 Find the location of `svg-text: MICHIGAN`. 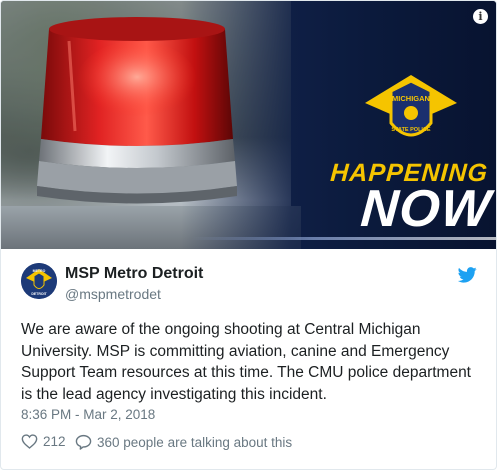

svg-text: MICHIGAN is located at coordinates (411, 98).